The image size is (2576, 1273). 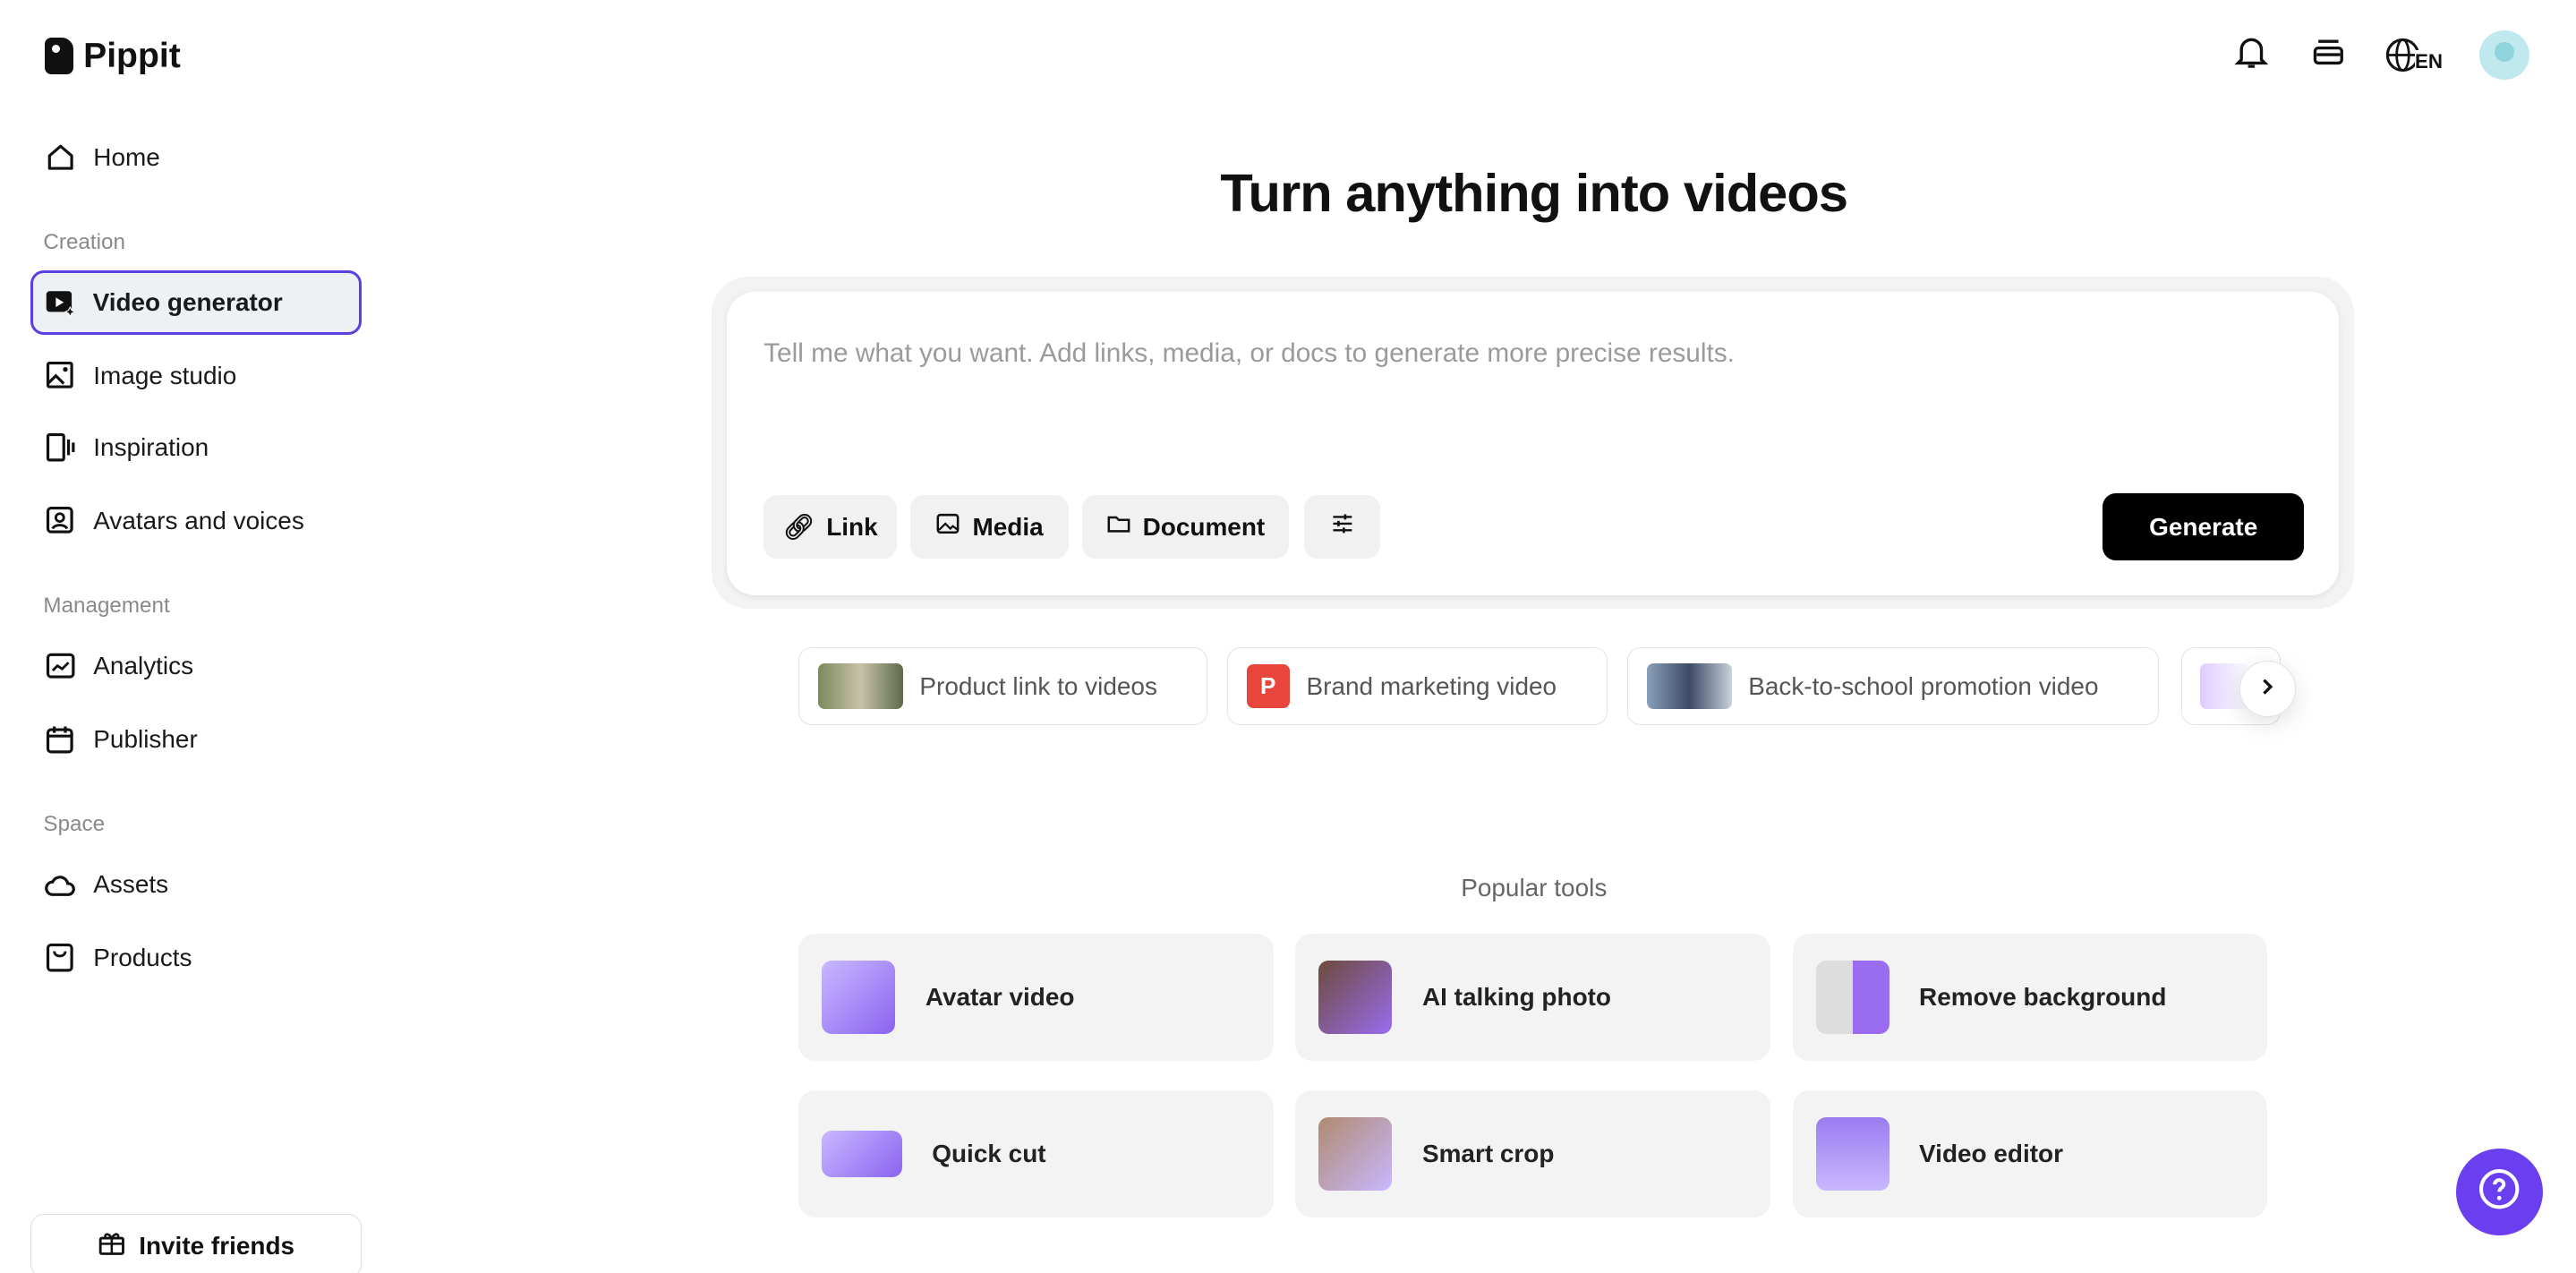 What do you see at coordinates (1991, 1154) in the screenshot?
I see `tool-label: Video editor` at bounding box center [1991, 1154].